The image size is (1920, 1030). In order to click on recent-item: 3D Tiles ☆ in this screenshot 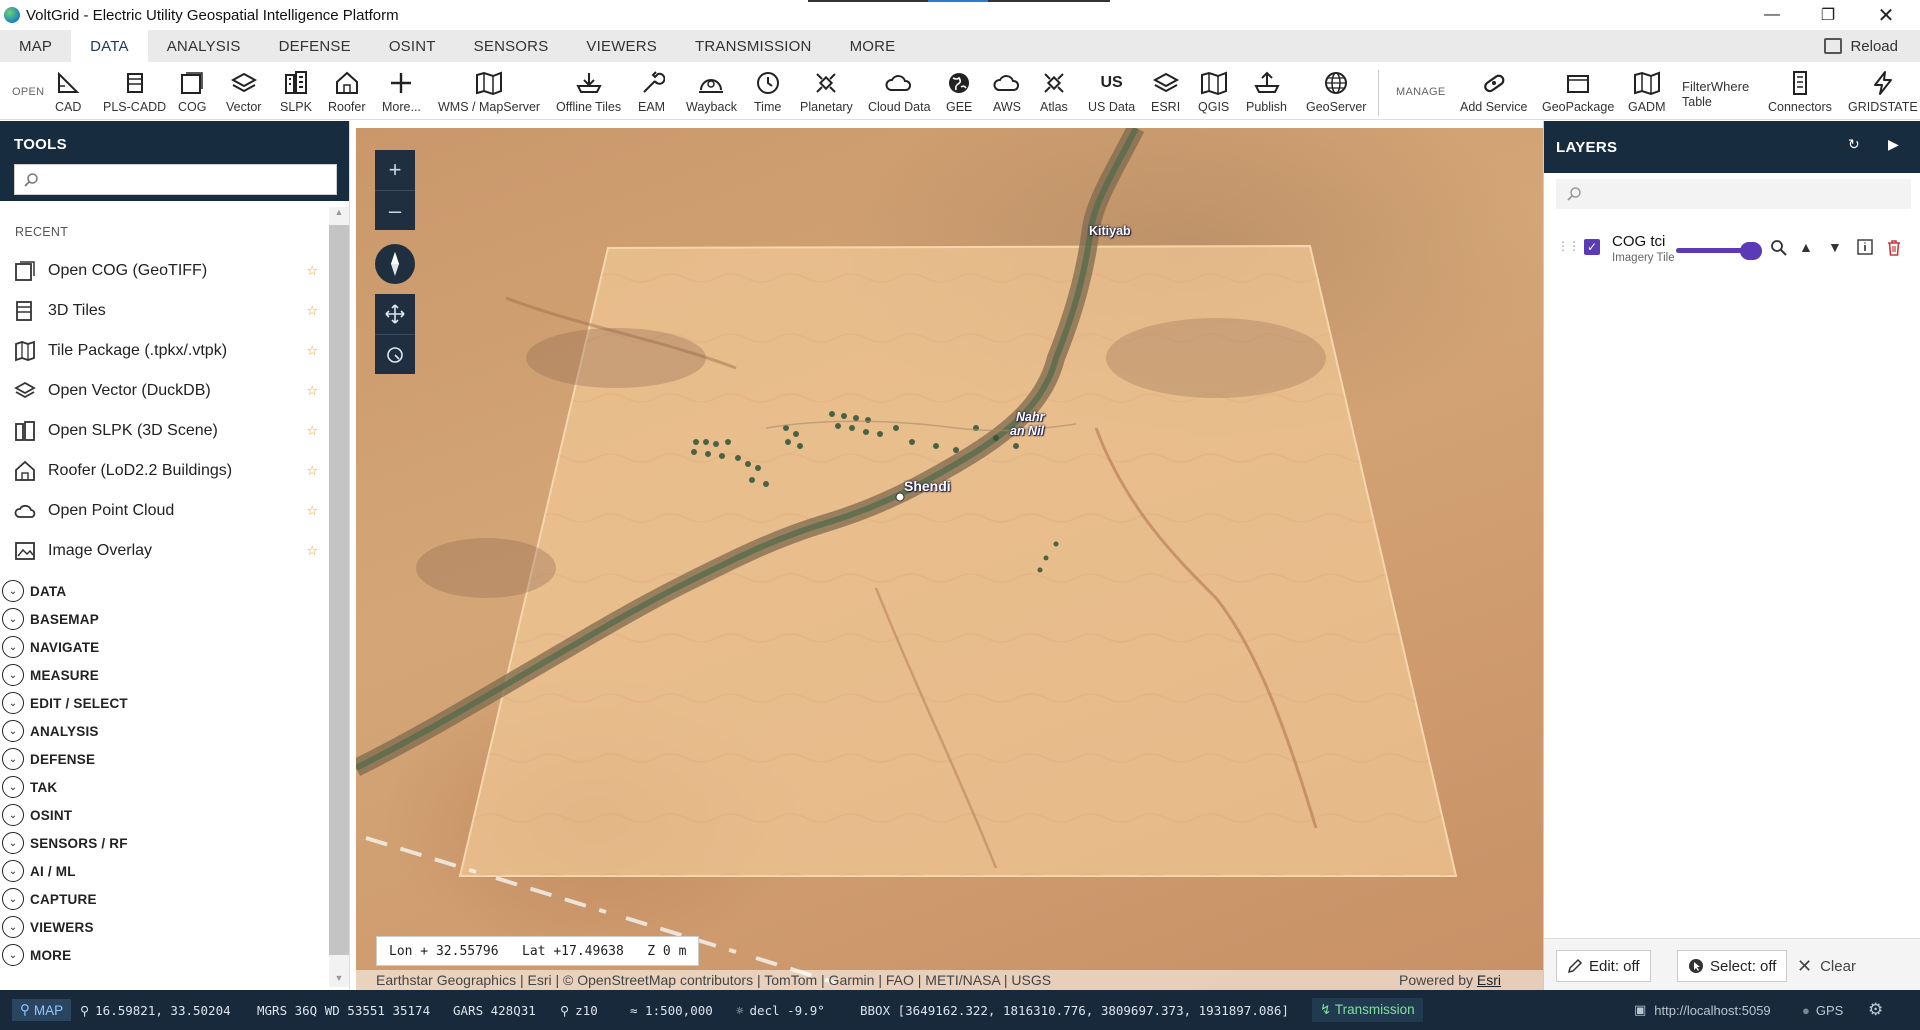, I will do `click(165, 311)`.